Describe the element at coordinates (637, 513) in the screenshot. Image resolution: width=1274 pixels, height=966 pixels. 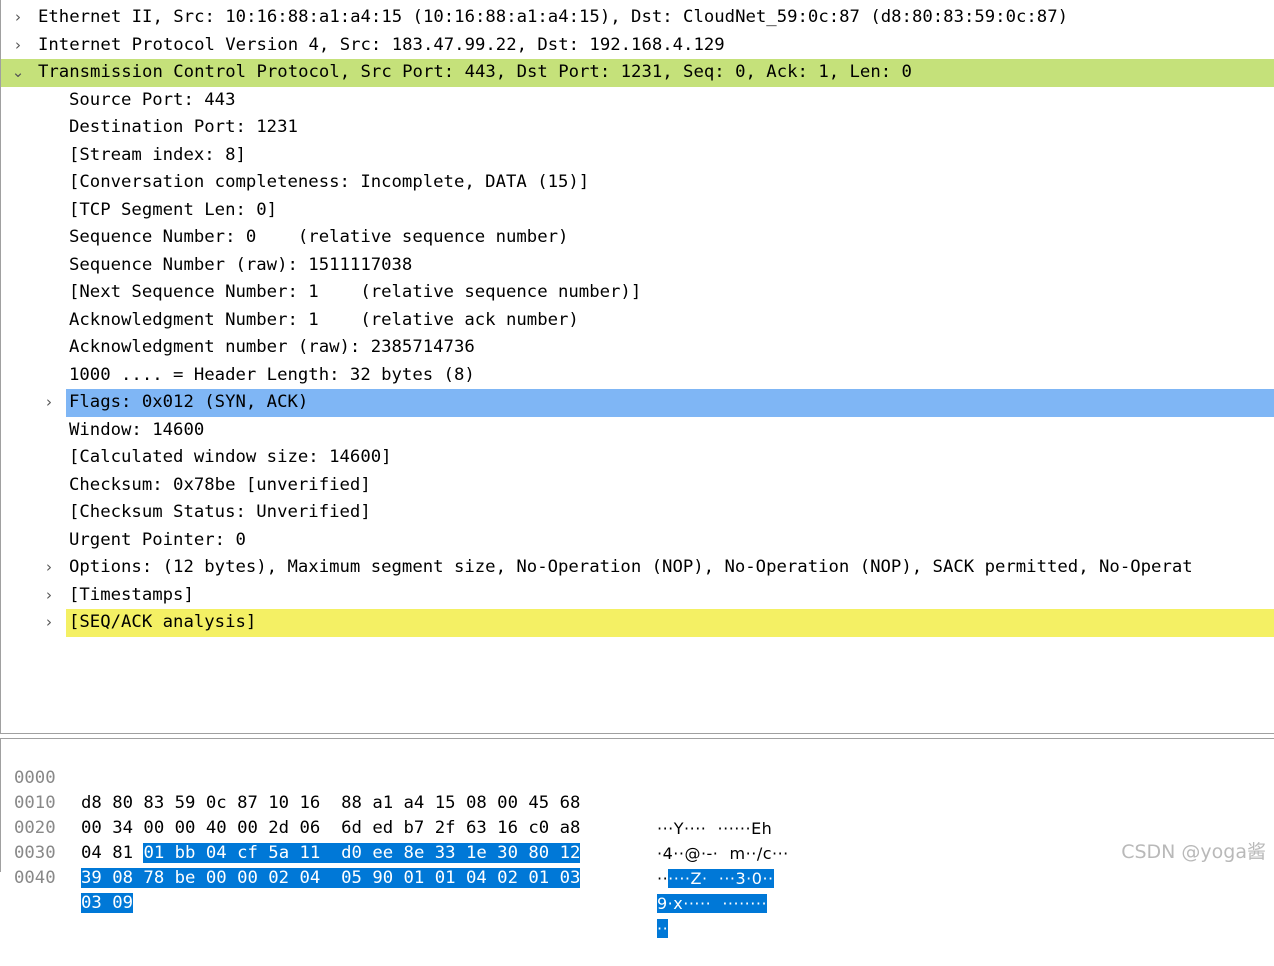
I see `tcp-field-checksum-status: [Checksum Status: Unverified]` at that location.